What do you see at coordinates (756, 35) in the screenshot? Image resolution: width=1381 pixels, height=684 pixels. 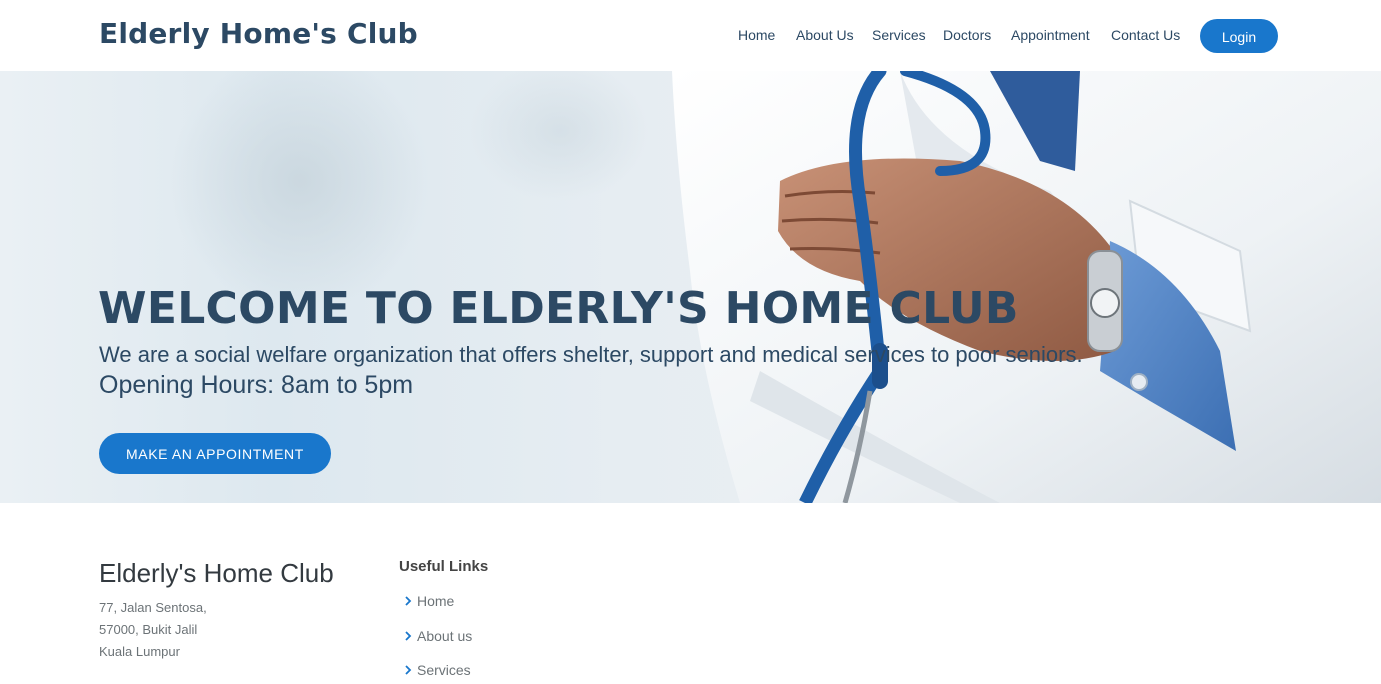 I see `nav-home: Home` at bounding box center [756, 35].